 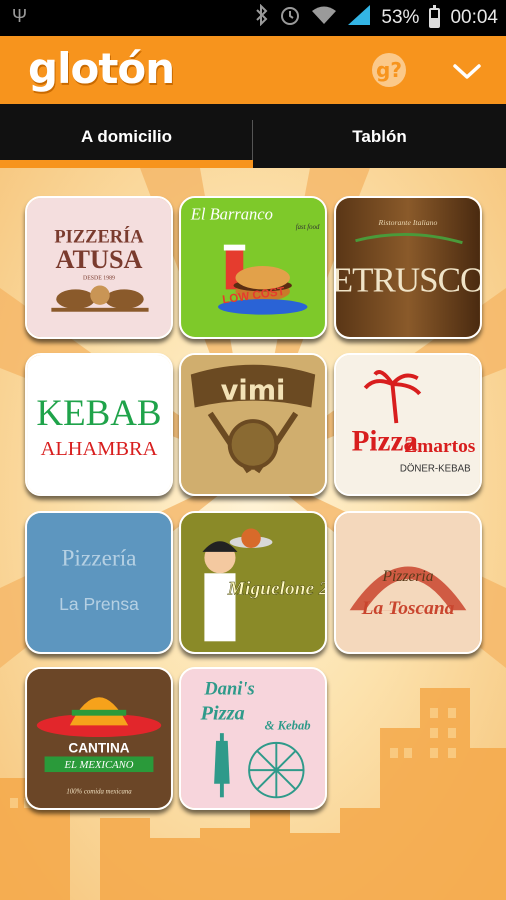 I want to click on tile-title: El Barranco, so click(x=231, y=213).